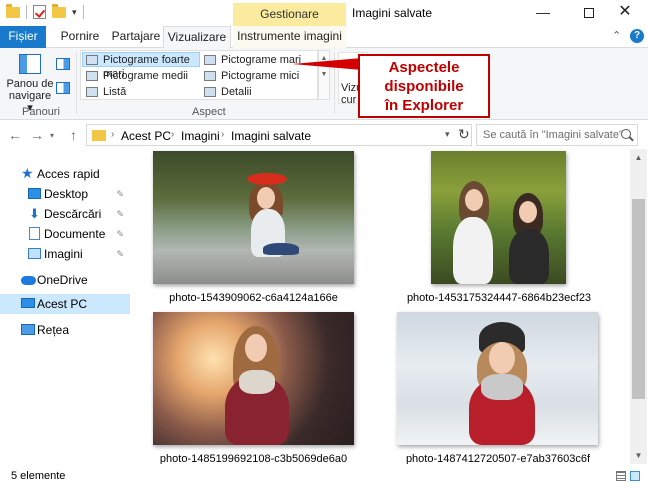  Describe the element at coordinates (39, 12) in the screenshot. I see `properties-icon` at that location.